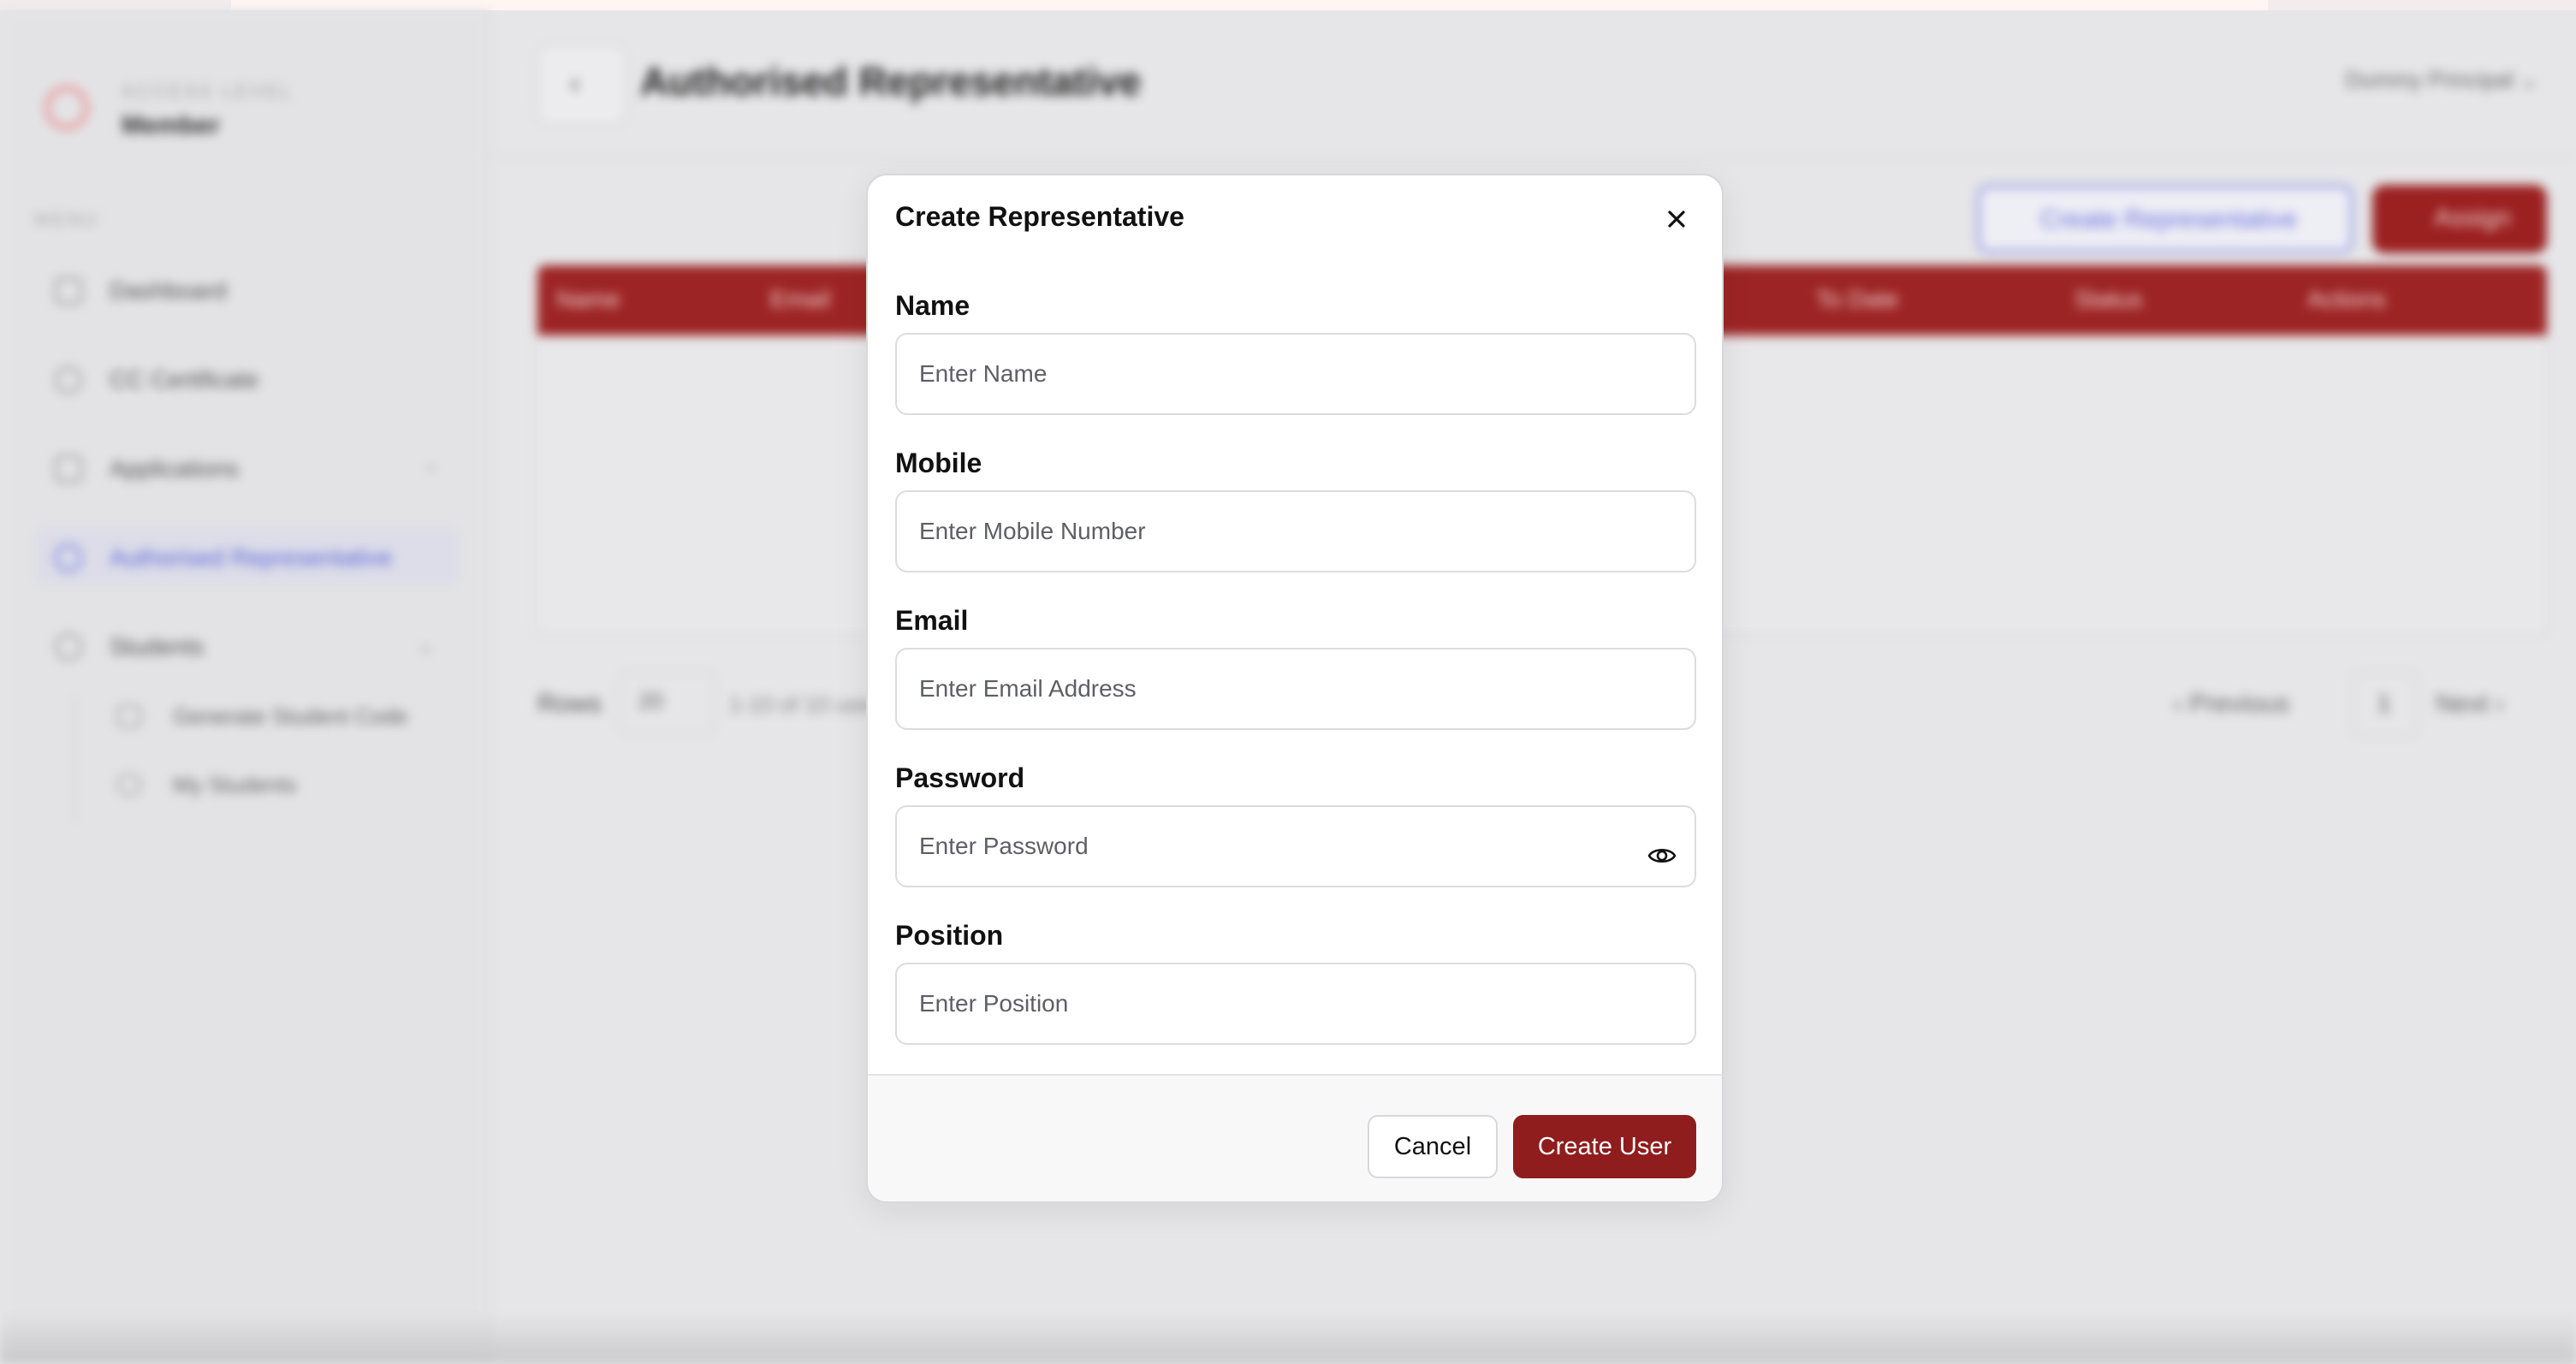 The height and width of the screenshot is (1364, 2576). Describe the element at coordinates (2169, 219) in the screenshot. I see `create-representative-label: Create Representative` at that location.